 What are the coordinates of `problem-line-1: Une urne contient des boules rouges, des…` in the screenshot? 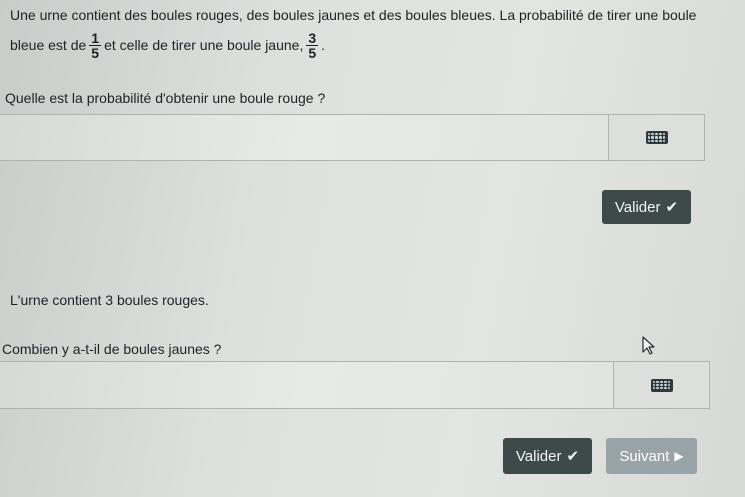 It's located at (353, 15).